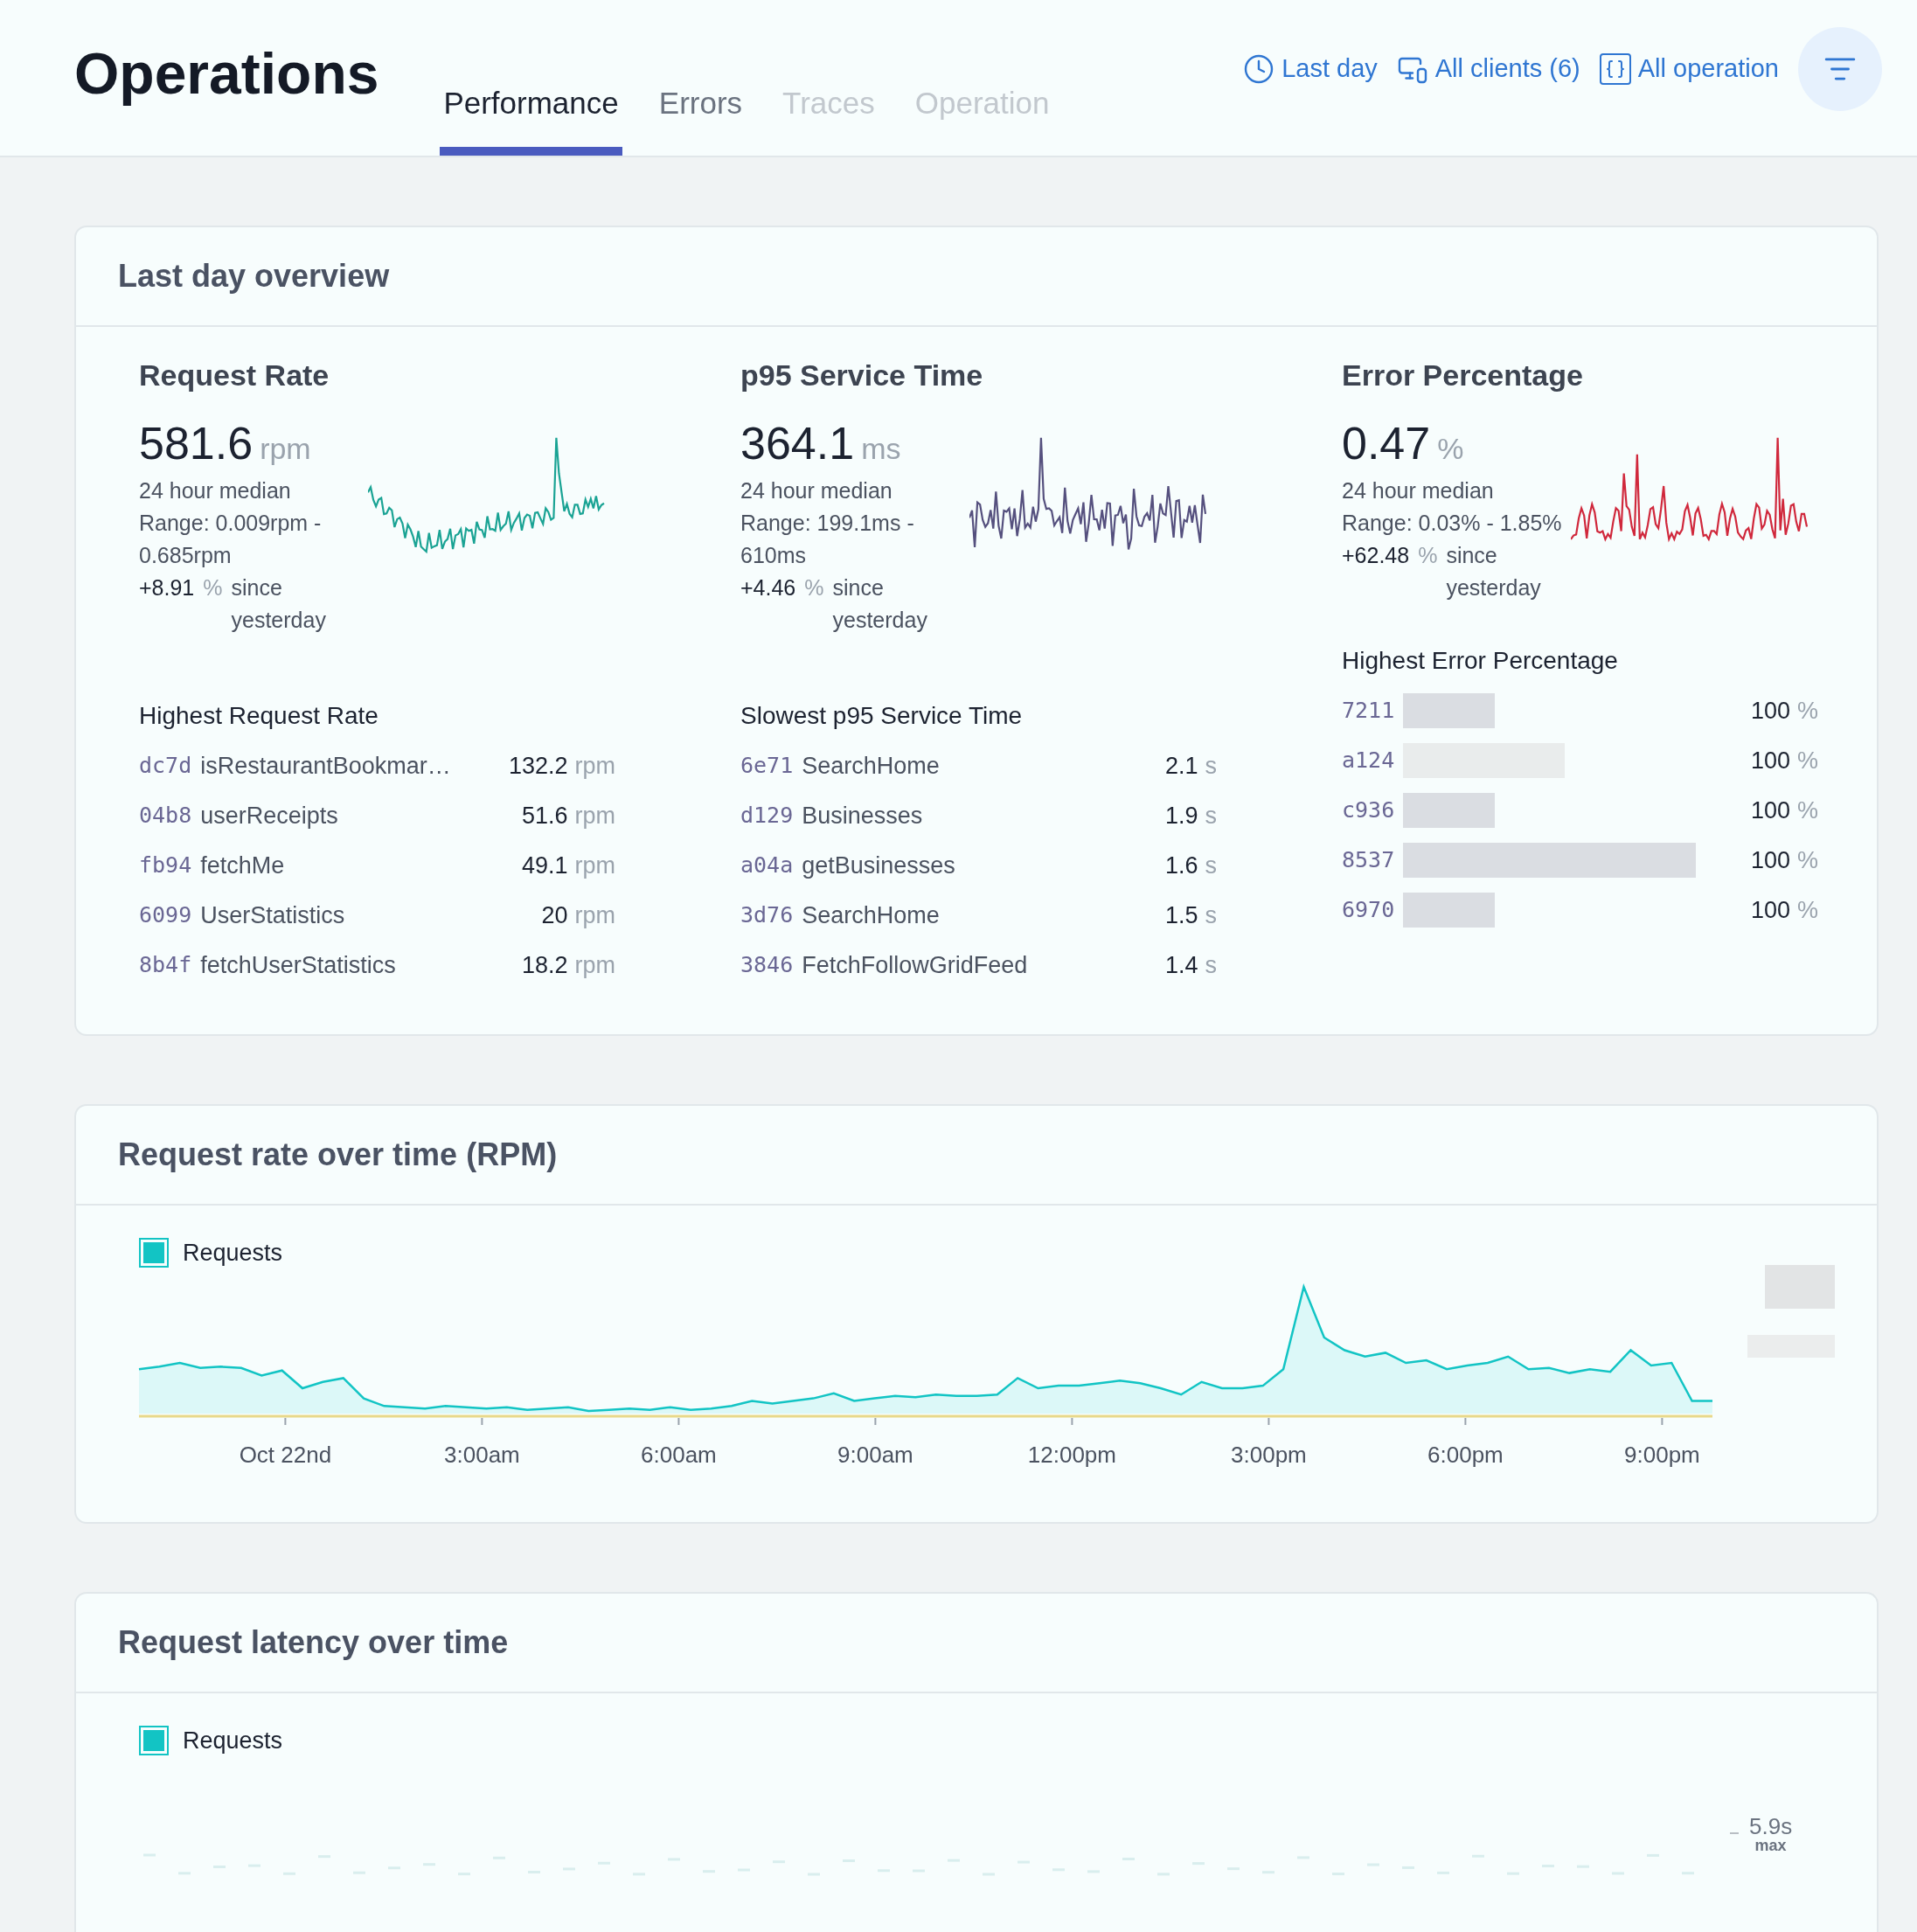  What do you see at coordinates (1615, 69) in the screenshot?
I see `braces-icon` at bounding box center [1615, 69].